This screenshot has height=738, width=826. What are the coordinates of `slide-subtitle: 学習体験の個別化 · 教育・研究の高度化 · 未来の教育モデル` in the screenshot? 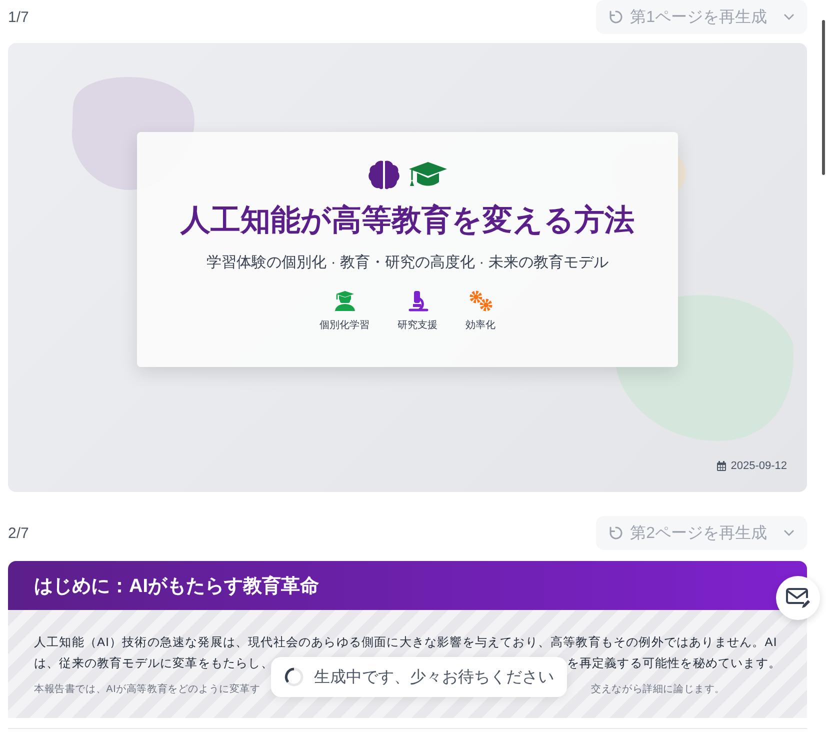 It's located at (407, 262).